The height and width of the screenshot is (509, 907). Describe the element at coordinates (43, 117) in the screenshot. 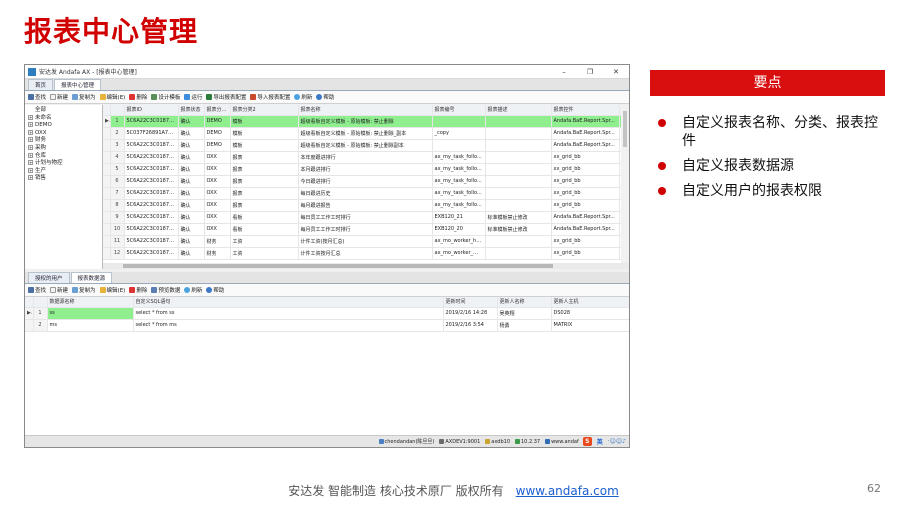

I see `tree-node-label: 未命名` at that location.